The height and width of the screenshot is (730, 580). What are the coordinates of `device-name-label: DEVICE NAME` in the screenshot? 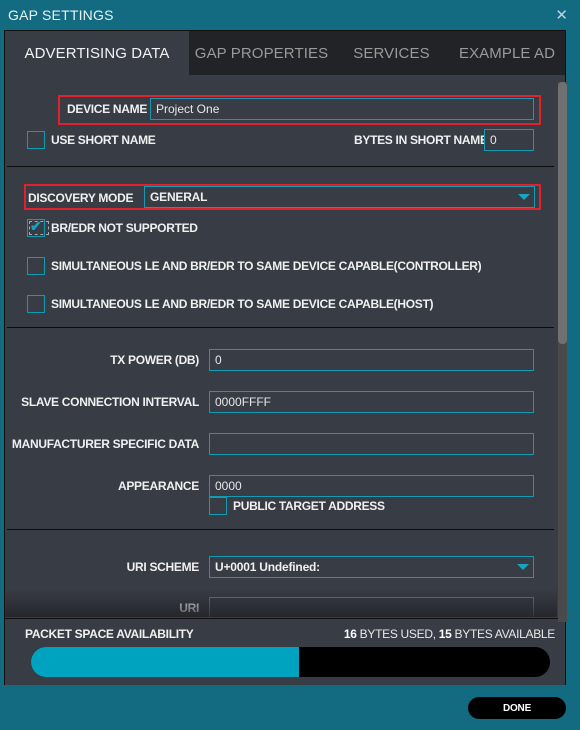 It's located at (107, 109).